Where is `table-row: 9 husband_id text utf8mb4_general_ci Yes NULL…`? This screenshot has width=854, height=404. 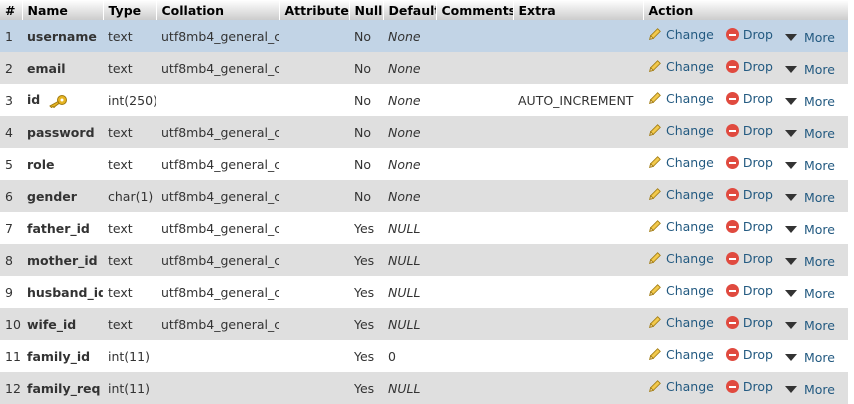 table-row: 9 husband_id text utf8mb4_general_ci Yes NULL… is located at coordinates (424, 292).